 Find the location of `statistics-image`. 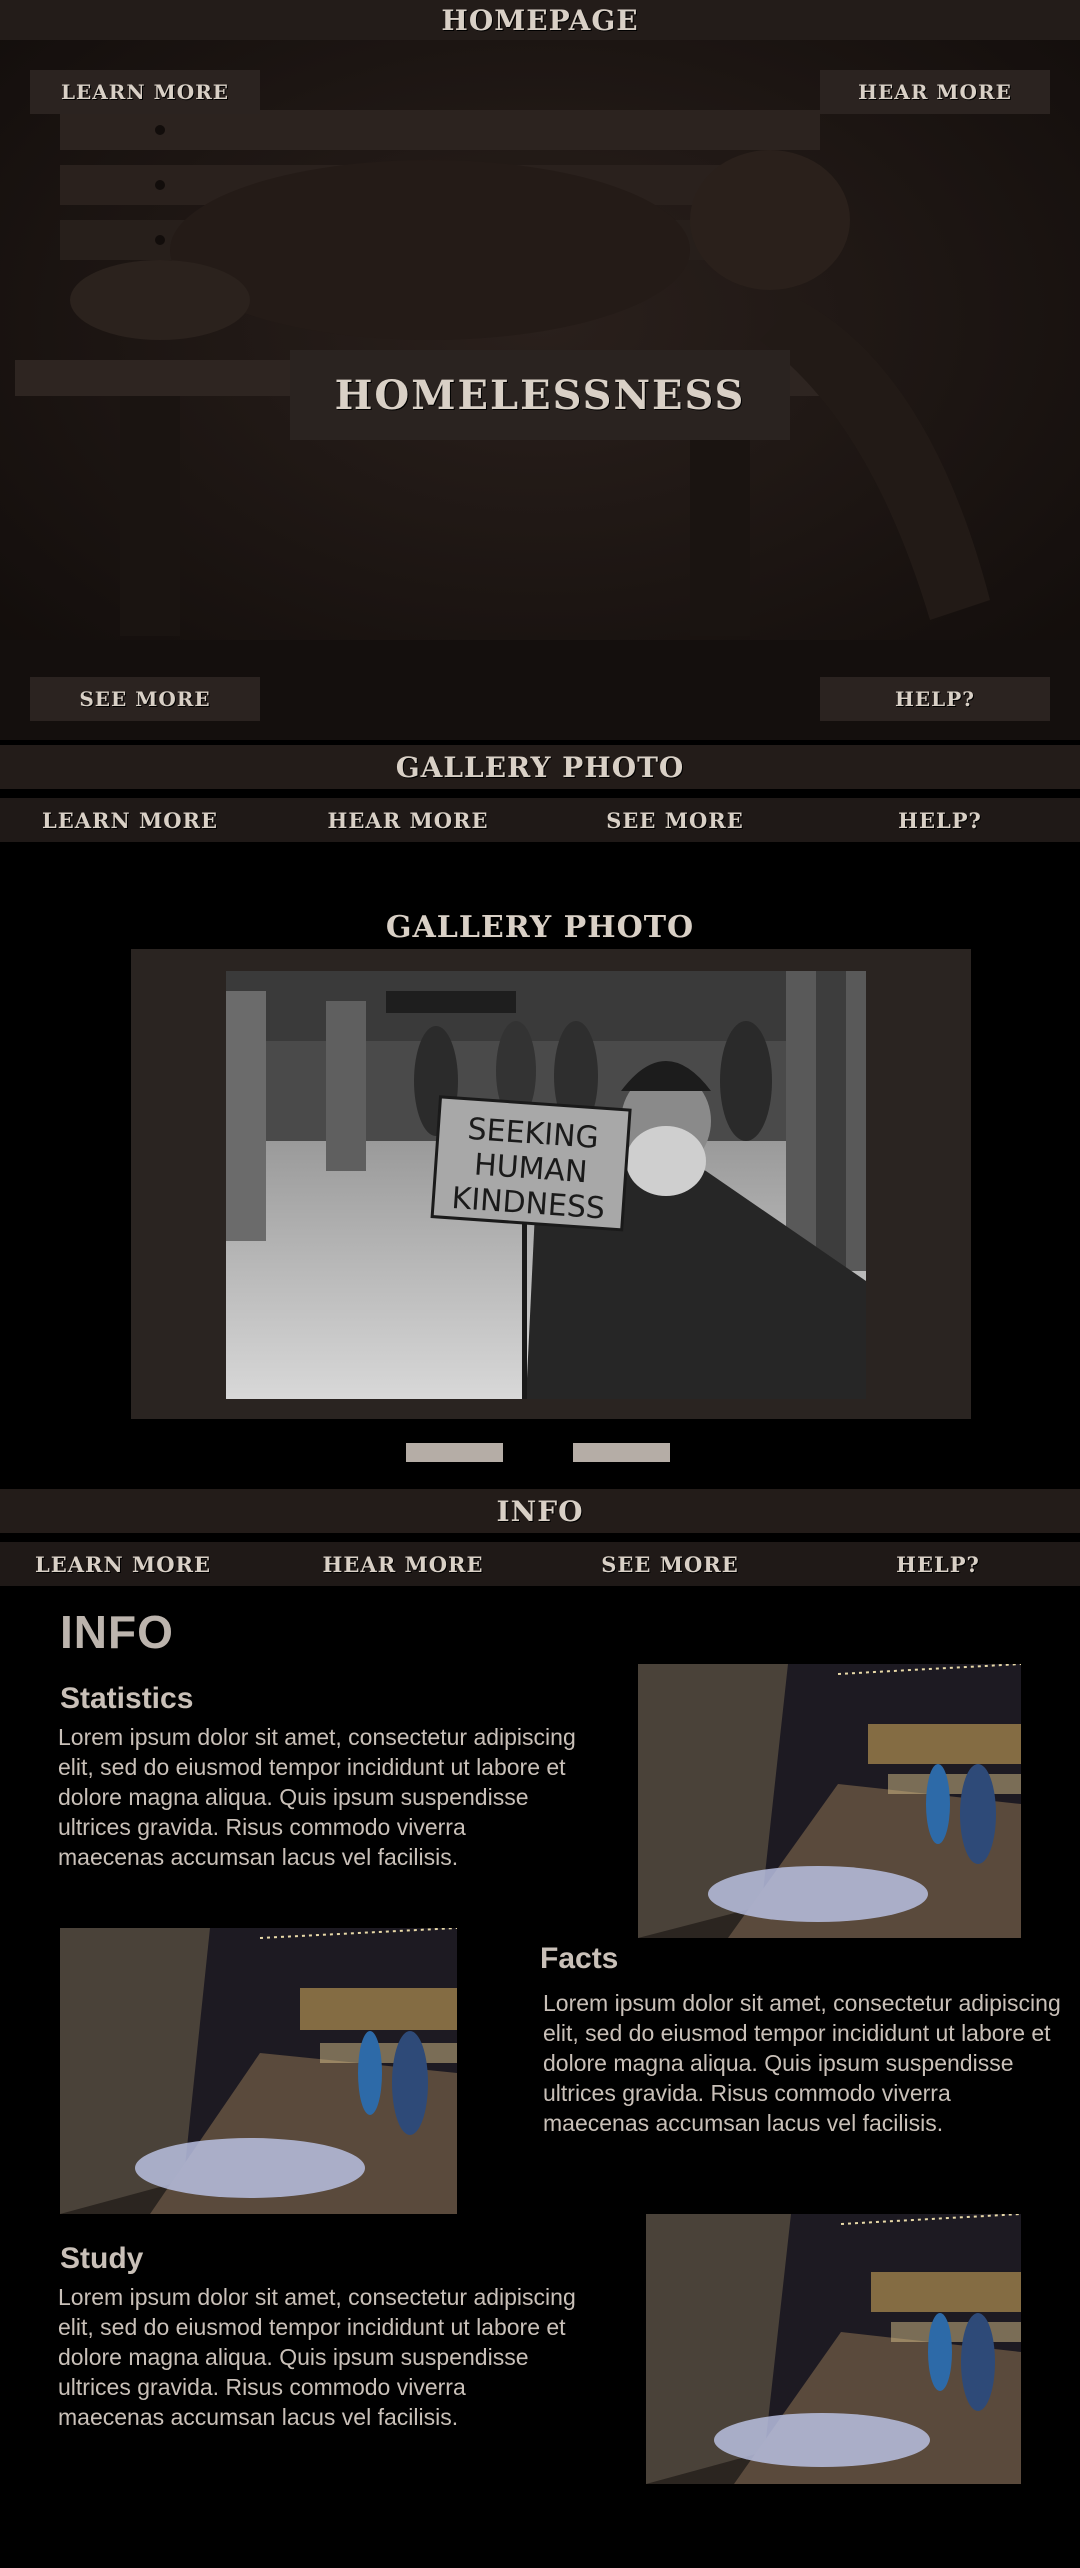

statistics-image is located at coordinates (829, 1801).